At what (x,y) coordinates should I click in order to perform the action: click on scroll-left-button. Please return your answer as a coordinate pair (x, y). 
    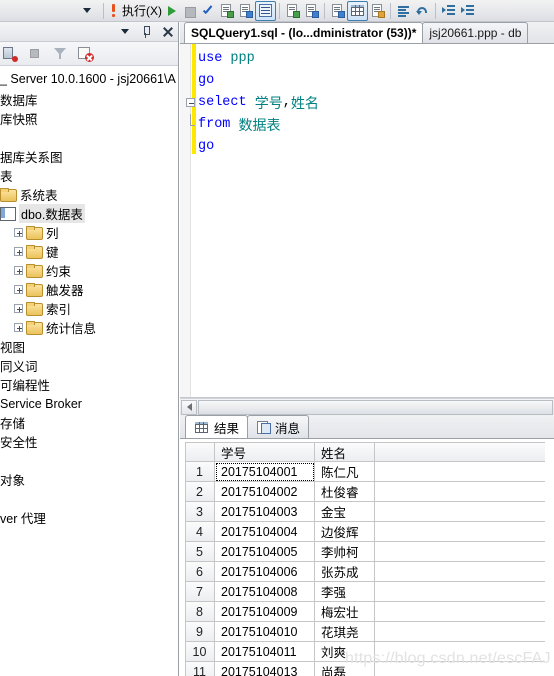
    Looking at the image, I should click on (189, 407).